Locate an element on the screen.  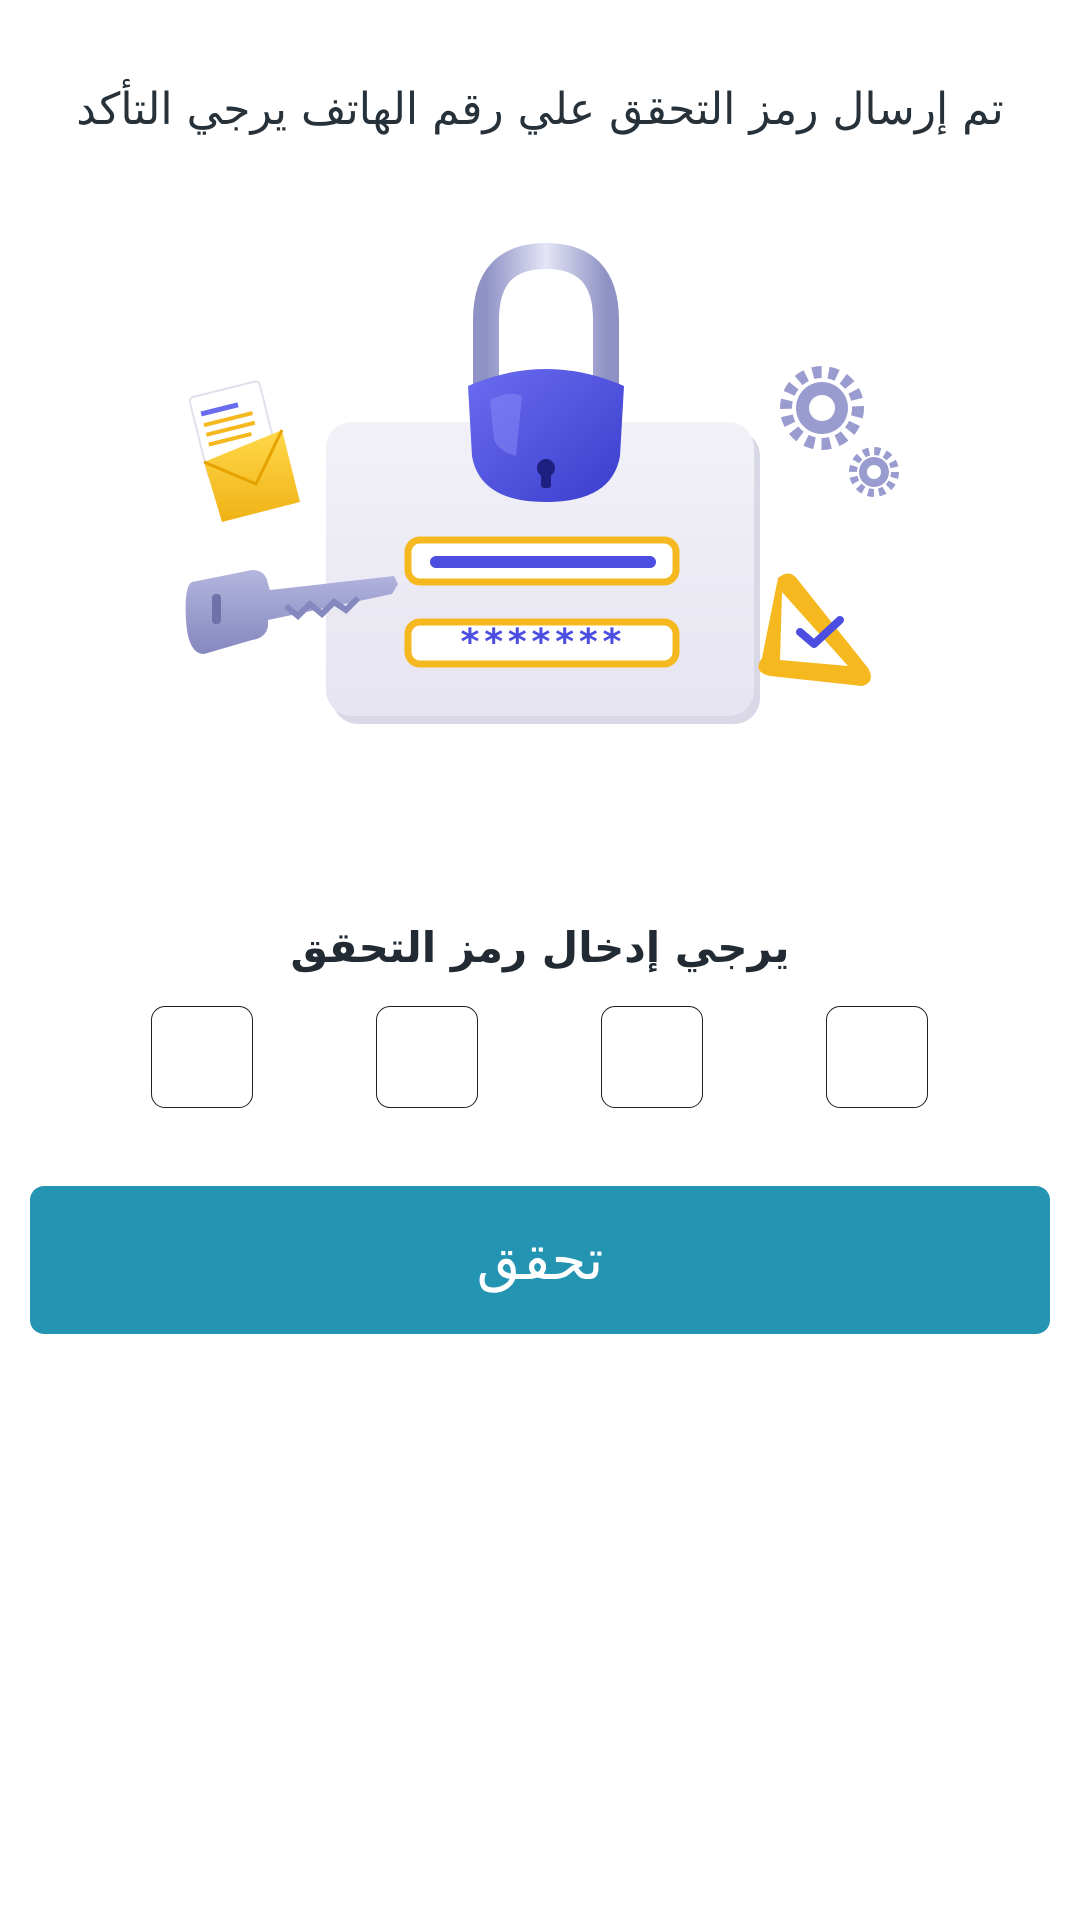
otp-input-row is located at coordinates (540, 1058).